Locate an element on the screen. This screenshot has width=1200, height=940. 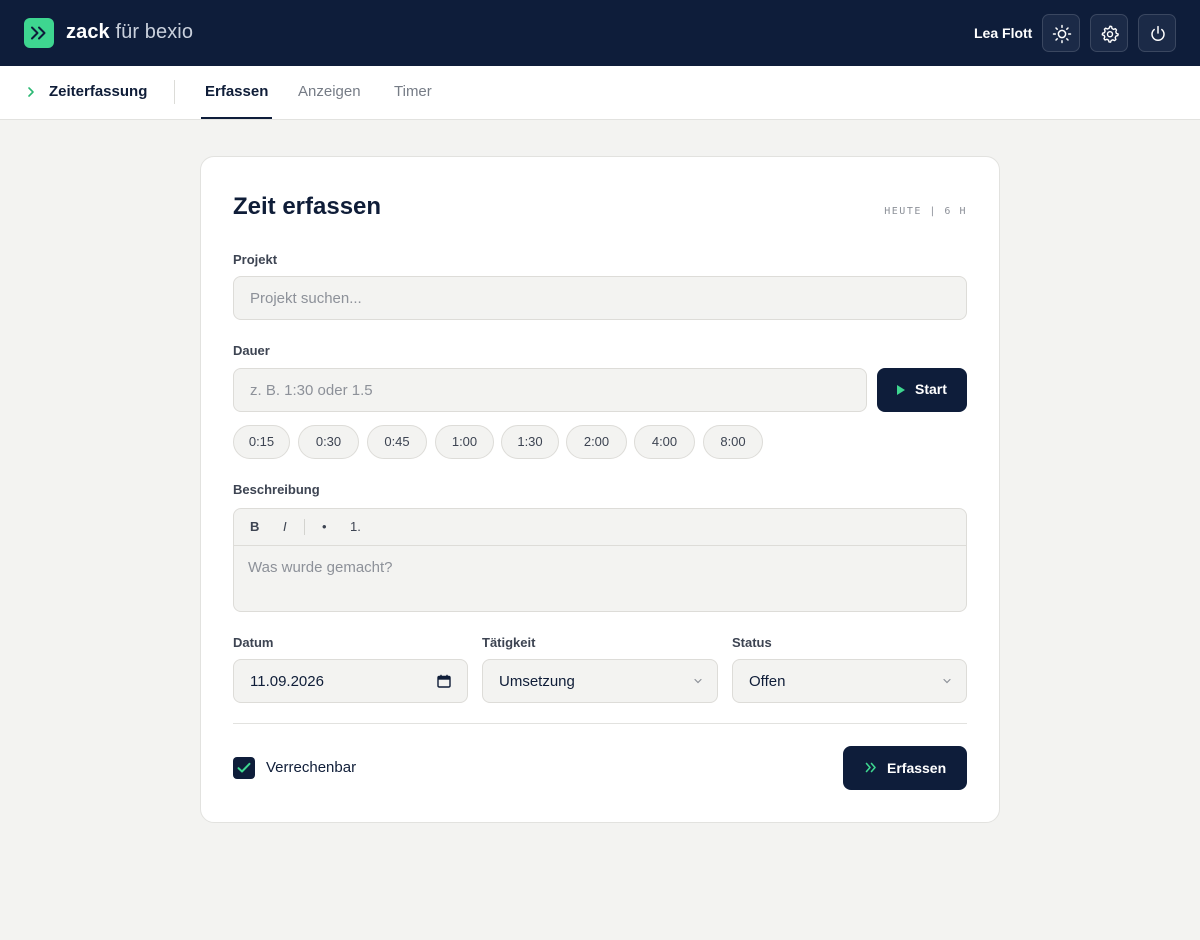
duration-preset-chip: 0:45 is located at coordinates (397, 442).